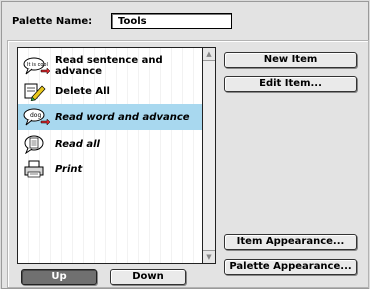  What do you see at coordinates (171, 21) in the screenshot?
I see `palette-name-field: Tools` at bounding box center [171, 21].